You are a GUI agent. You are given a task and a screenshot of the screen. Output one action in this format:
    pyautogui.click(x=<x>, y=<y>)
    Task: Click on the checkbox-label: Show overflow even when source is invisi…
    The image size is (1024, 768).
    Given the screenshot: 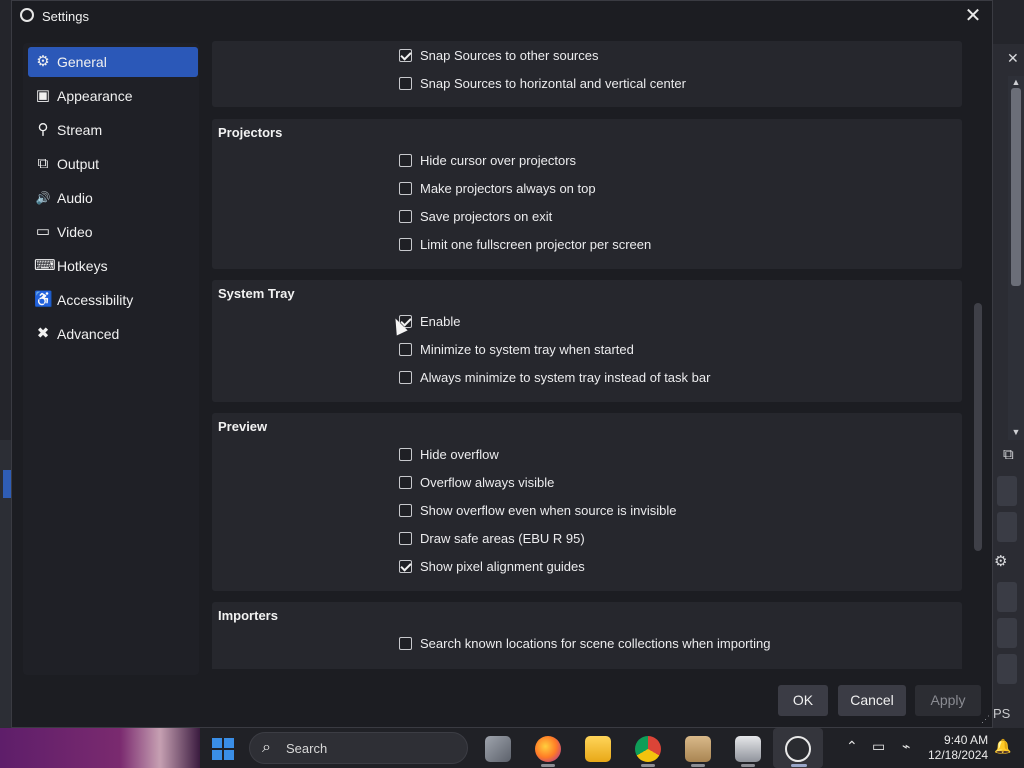 What is the action you would take?
    pyautogui.click(x=548, y=510)
    